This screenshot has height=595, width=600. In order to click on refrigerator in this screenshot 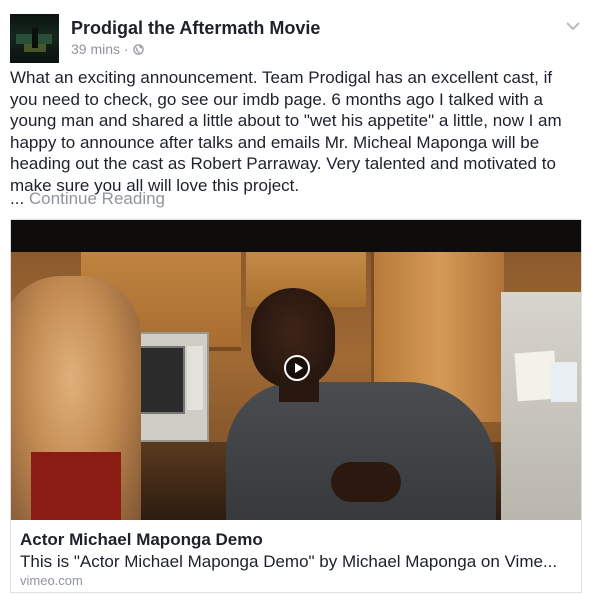, I will do `click(541, 406)`.